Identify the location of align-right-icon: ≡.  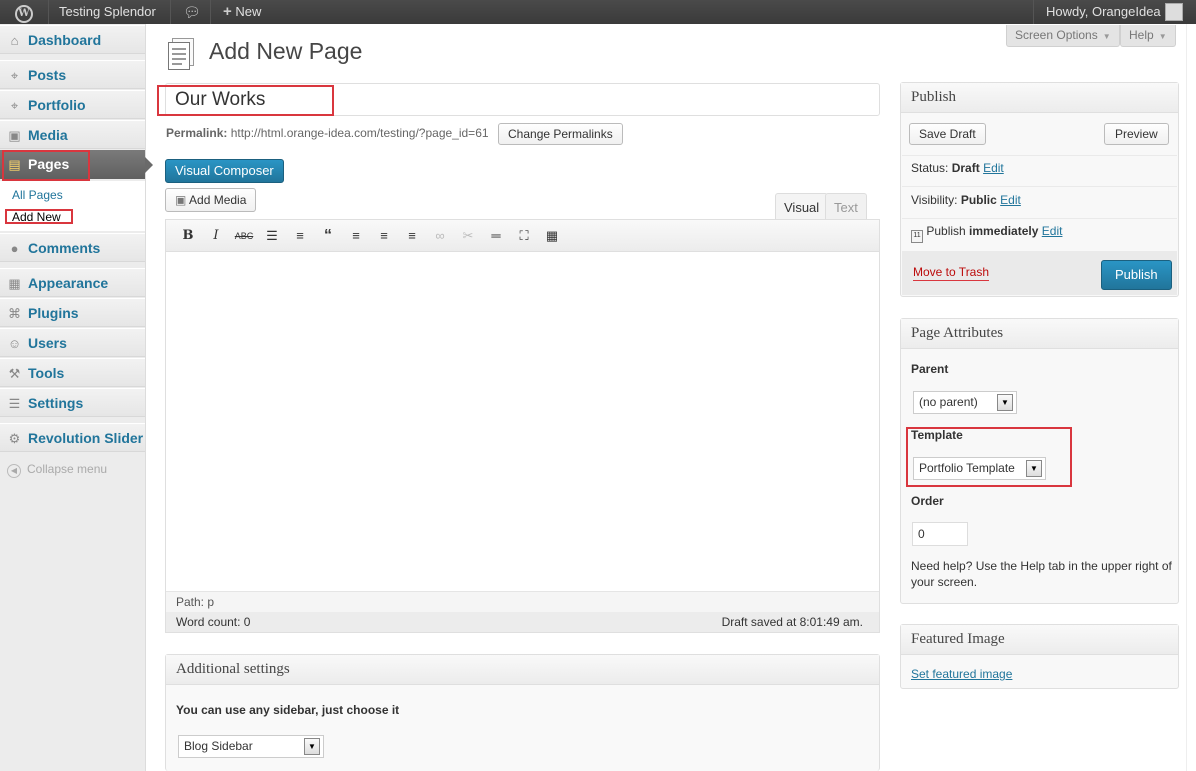
(412, 236).